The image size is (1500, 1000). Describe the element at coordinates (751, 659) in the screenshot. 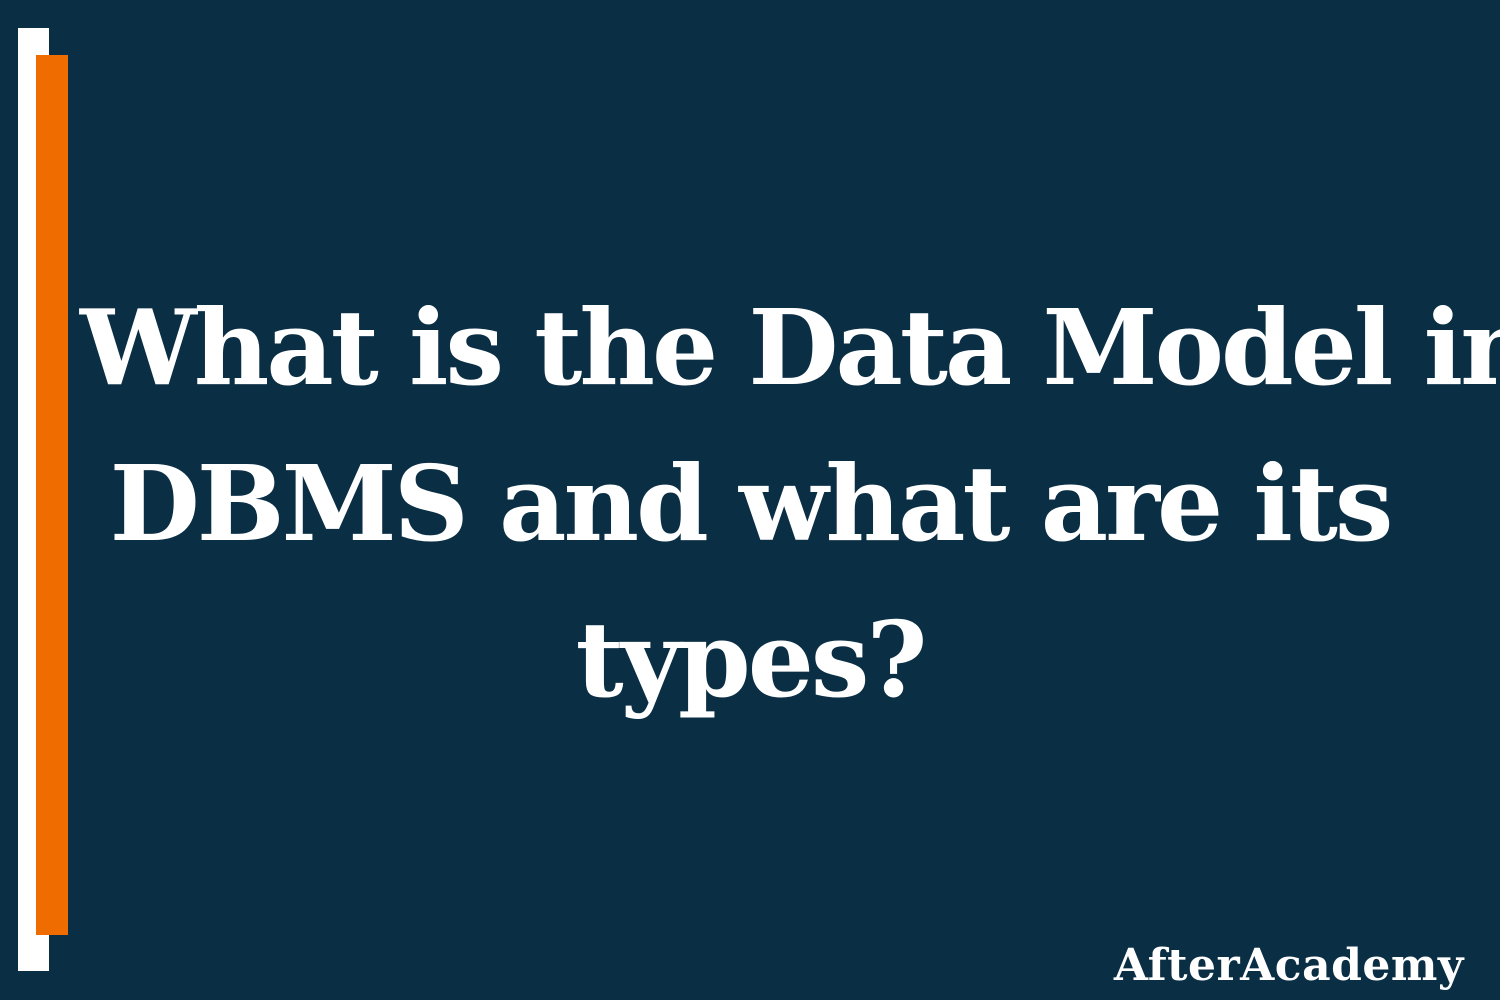

I see `title-line-3: types?` at that location.